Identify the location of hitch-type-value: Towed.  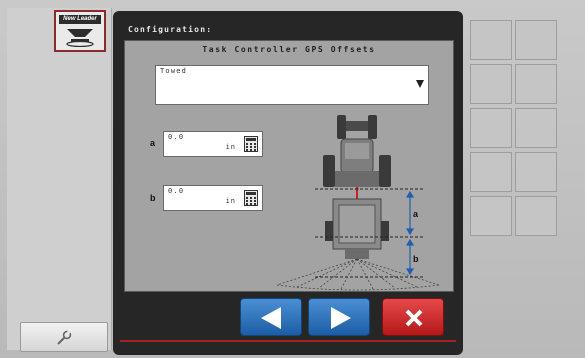
(174, 71).